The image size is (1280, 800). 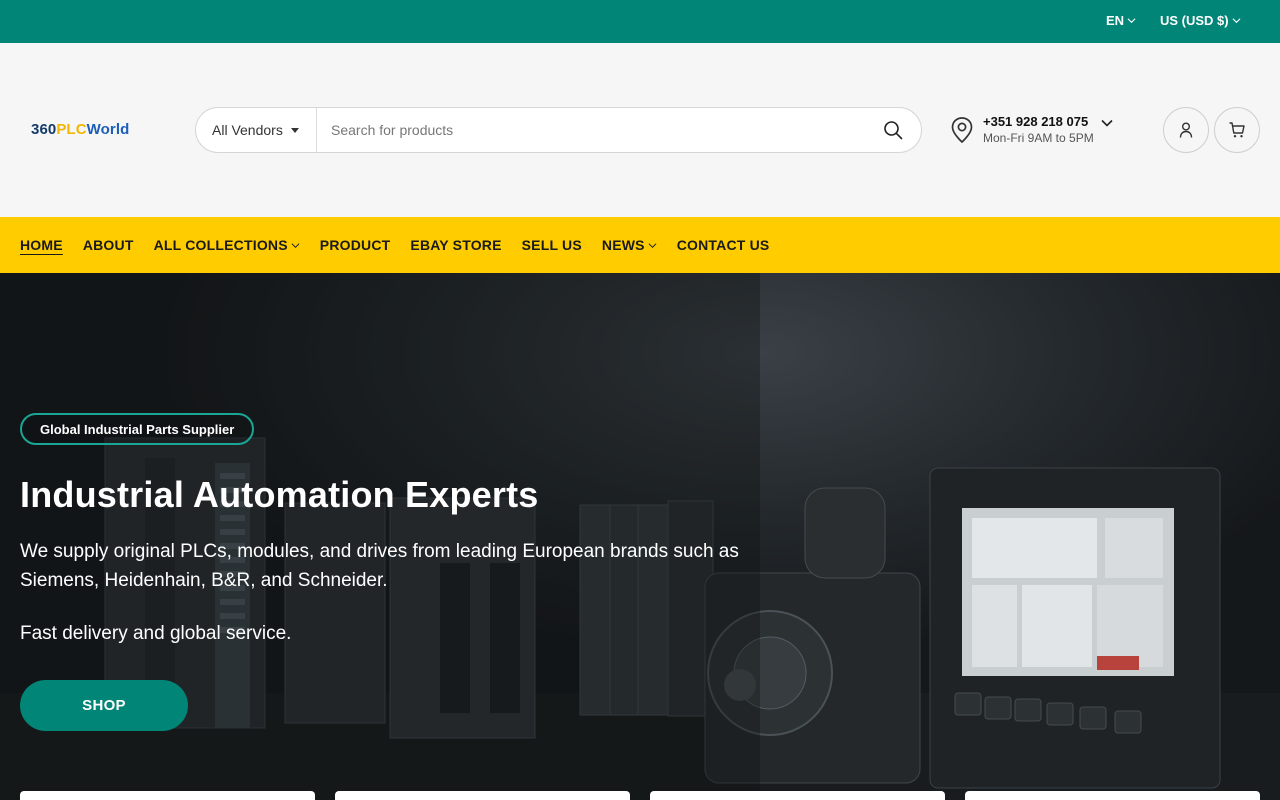 I want to click on hero-tagline: Fast delivery and global service., so click(x=156, y=633).